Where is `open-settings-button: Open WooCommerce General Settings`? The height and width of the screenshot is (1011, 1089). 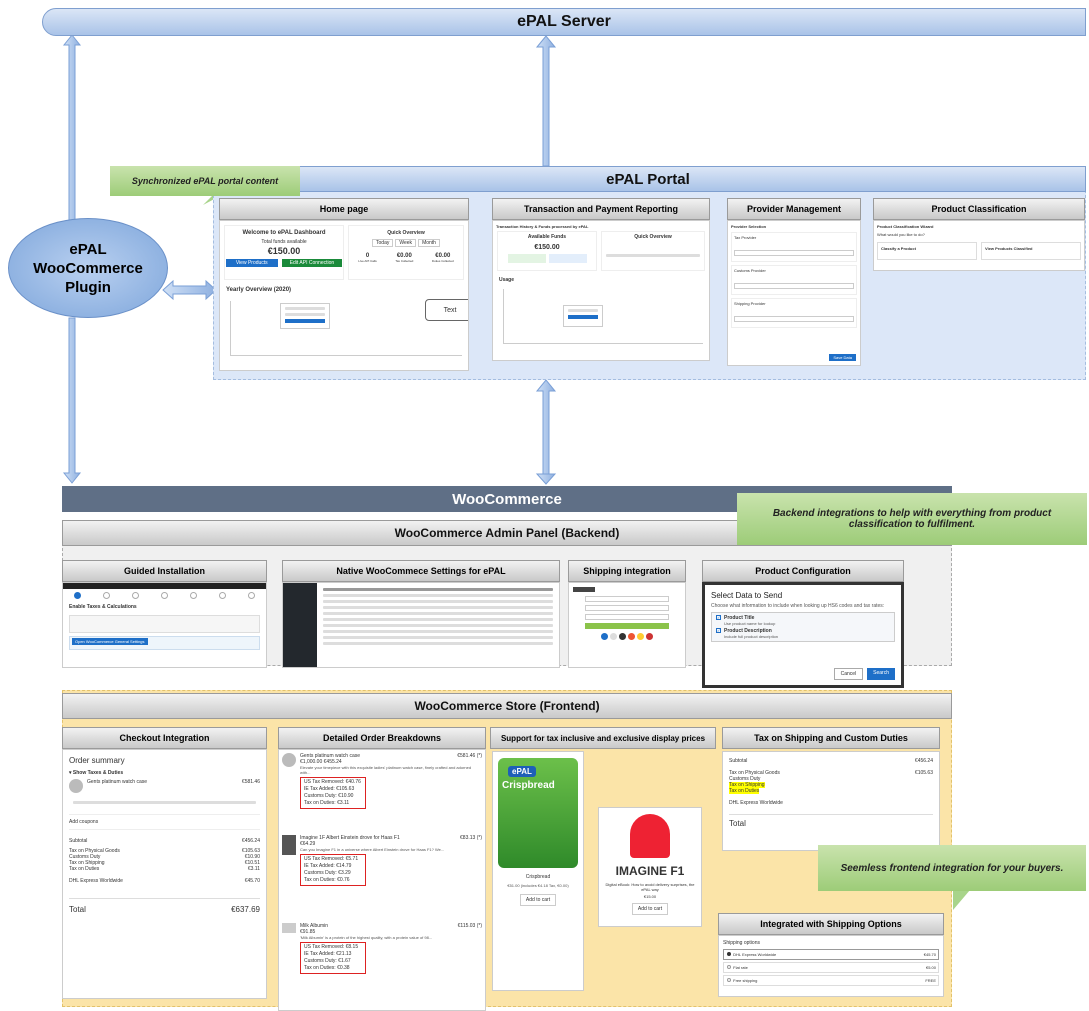
open-settings-button: Open WooCommerce General Settings is located at coordinates (110, 641).